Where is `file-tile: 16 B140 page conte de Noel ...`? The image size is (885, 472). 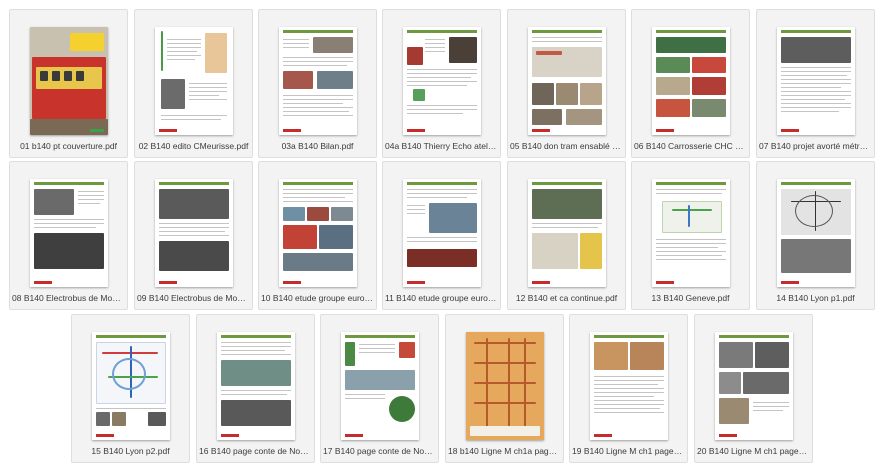
file-tile: 16 B140 page conte de Noel ... is located at coordinates (255, 388).